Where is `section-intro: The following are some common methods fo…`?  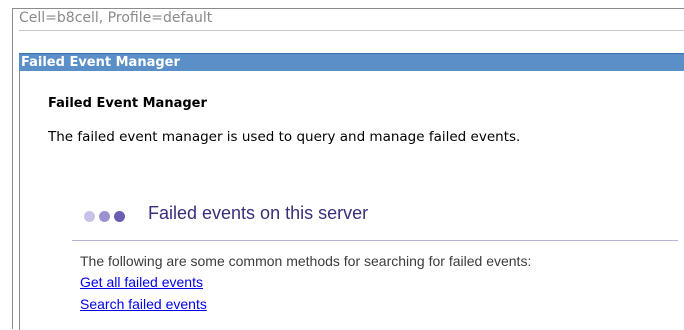
section-intro: The following are some common methods fo… is located at coordinates (306, 261).